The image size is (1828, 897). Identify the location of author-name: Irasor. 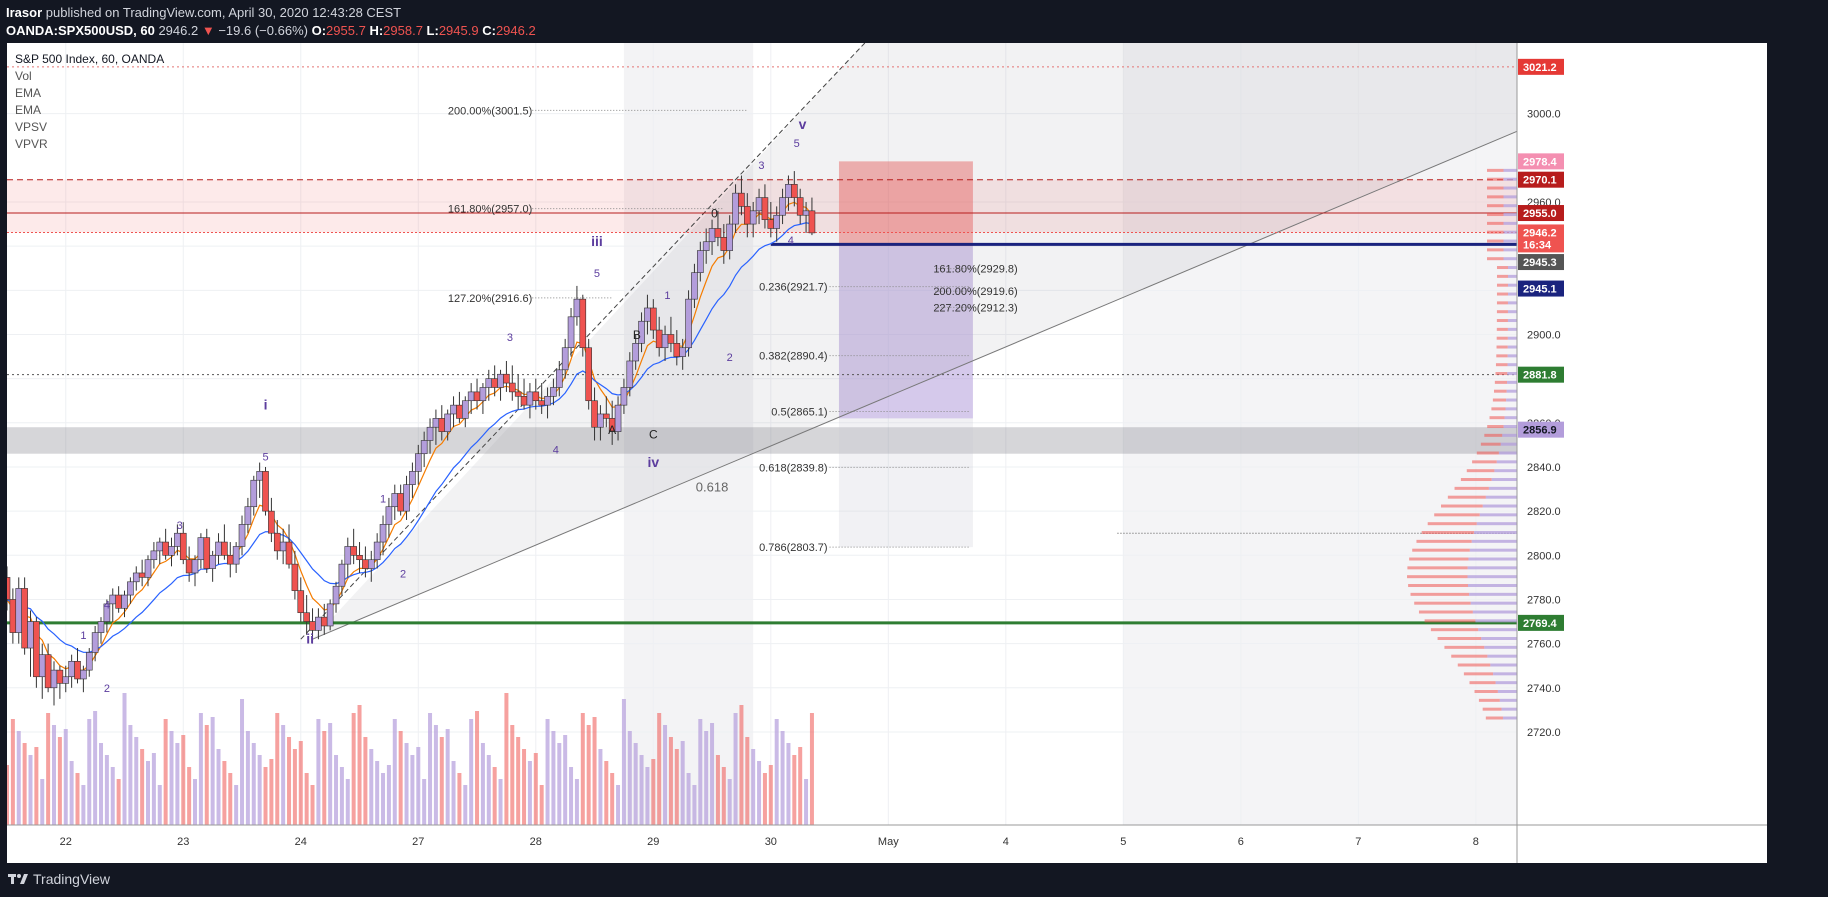
(24, 12).